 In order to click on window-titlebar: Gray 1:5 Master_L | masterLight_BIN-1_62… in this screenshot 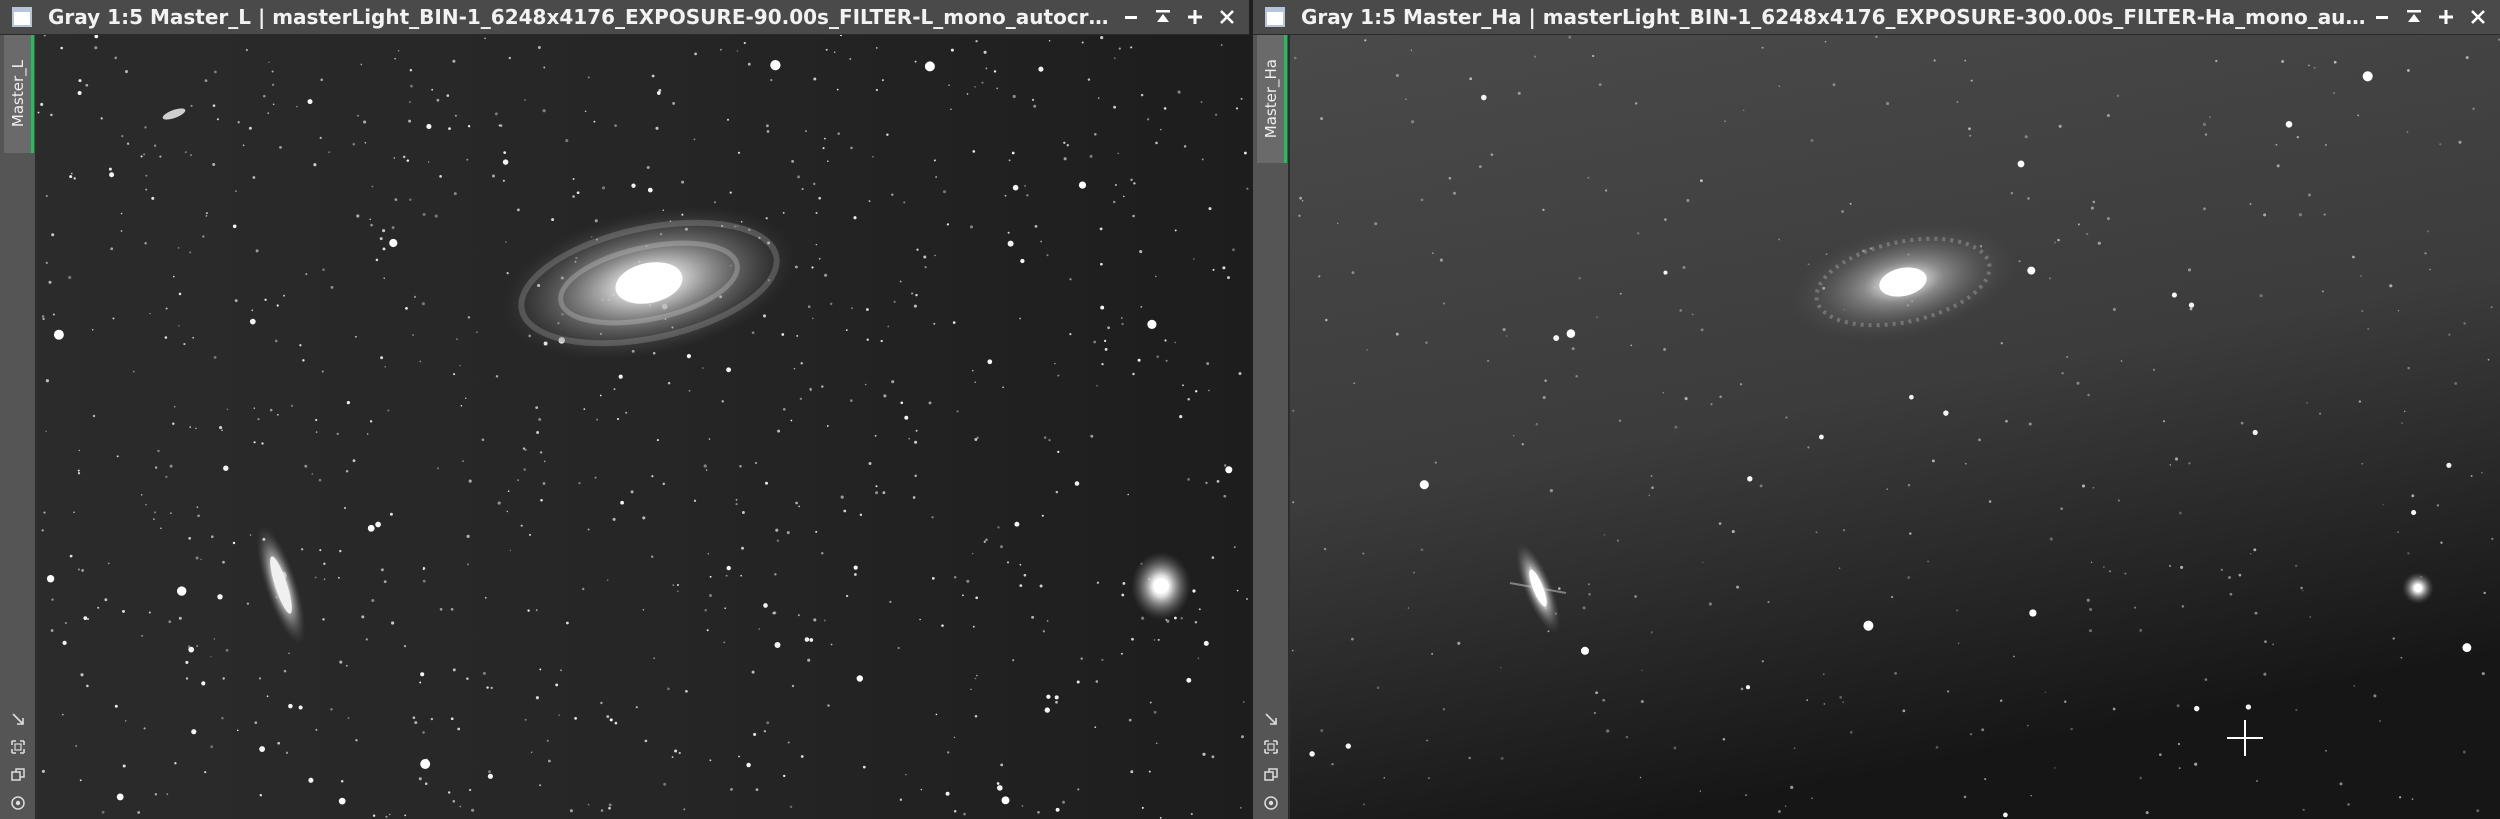, I will do `click(624, 17)`.